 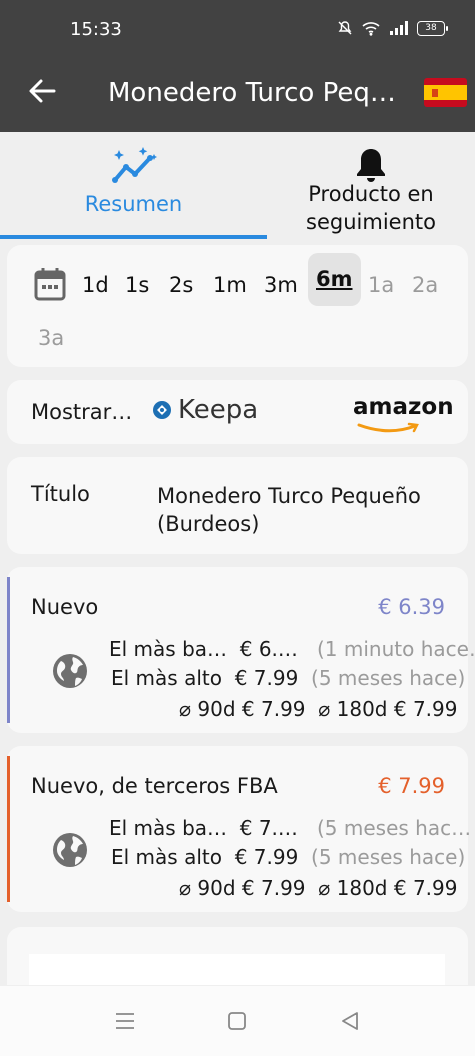 I want to click on app-bar: Monedero Turco Pequeño (Burdeos), so click(x=237, y=95).